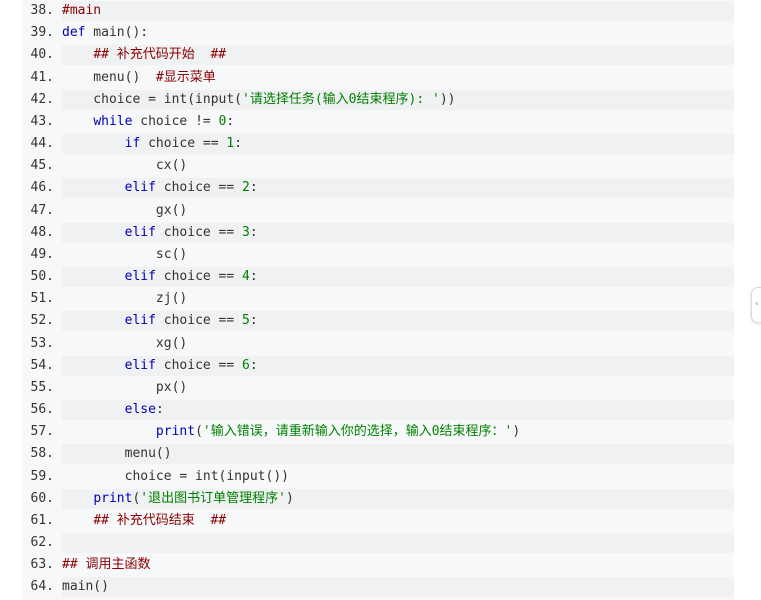 Image resolution: width=761 pixels, height=600 pixels. Describe the element at coordinates (42, 543) in the screenshot. I see `line-number: 62.` at that location.